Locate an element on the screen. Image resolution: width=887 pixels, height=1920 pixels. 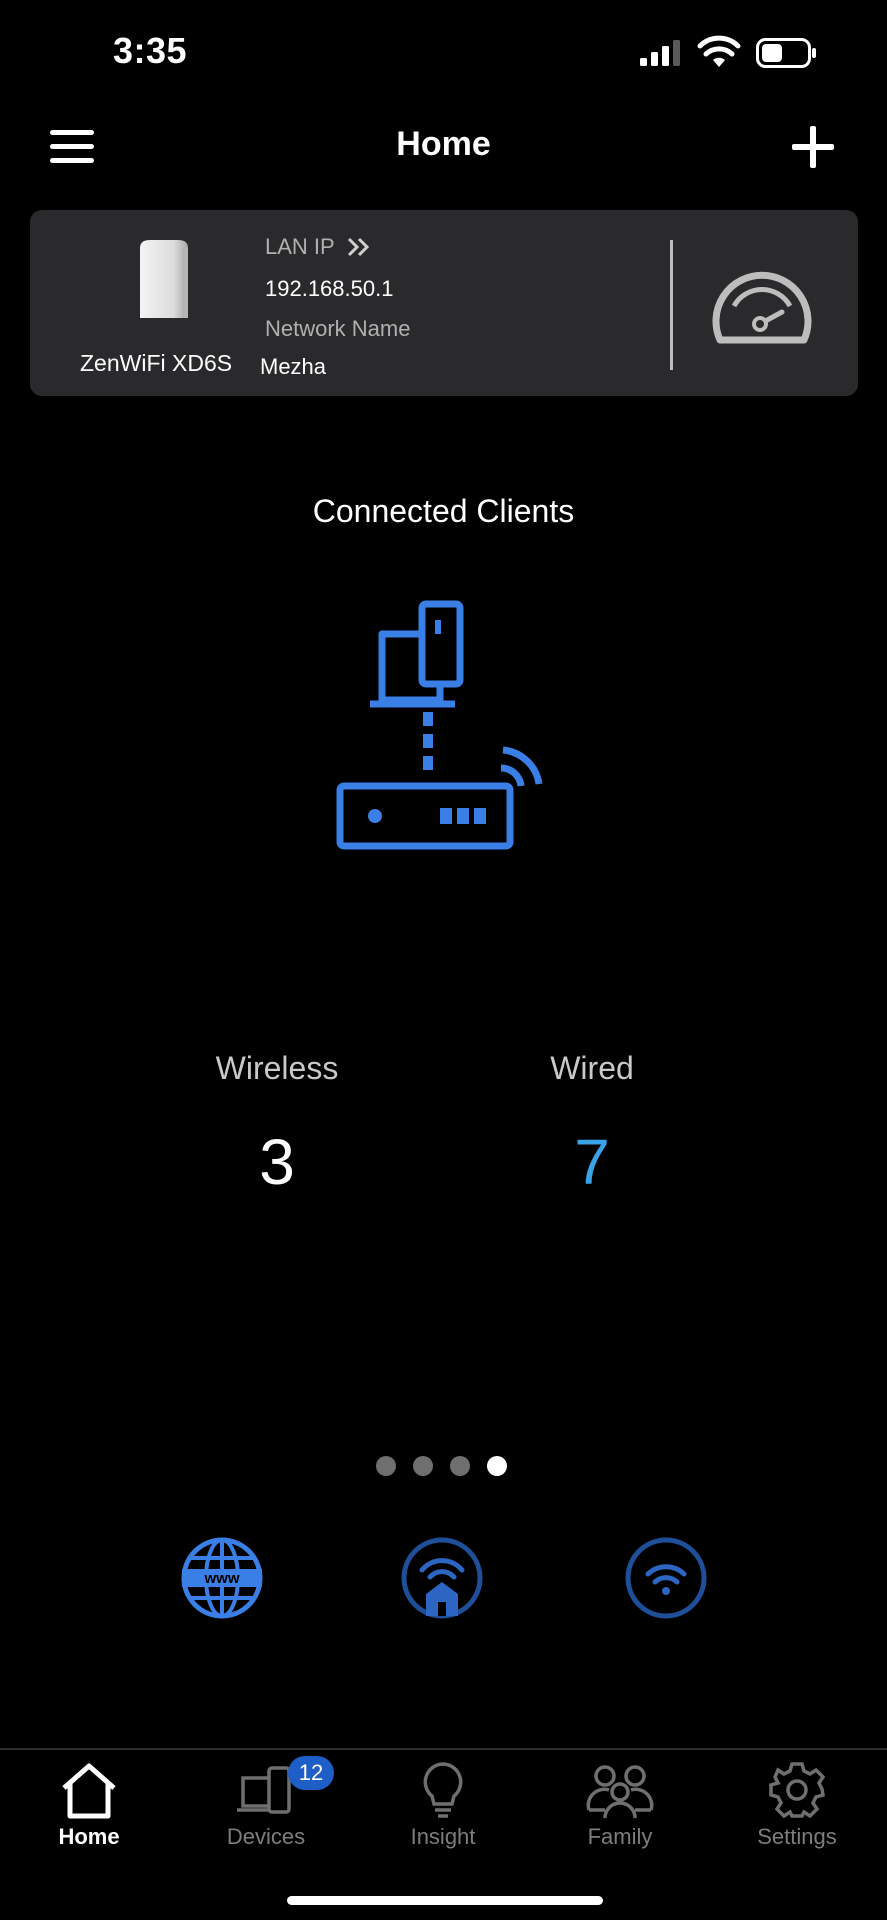
bottom-tab-bar: Home 12 Devices Insight Family Settings is located at coordinates (443, 1834).